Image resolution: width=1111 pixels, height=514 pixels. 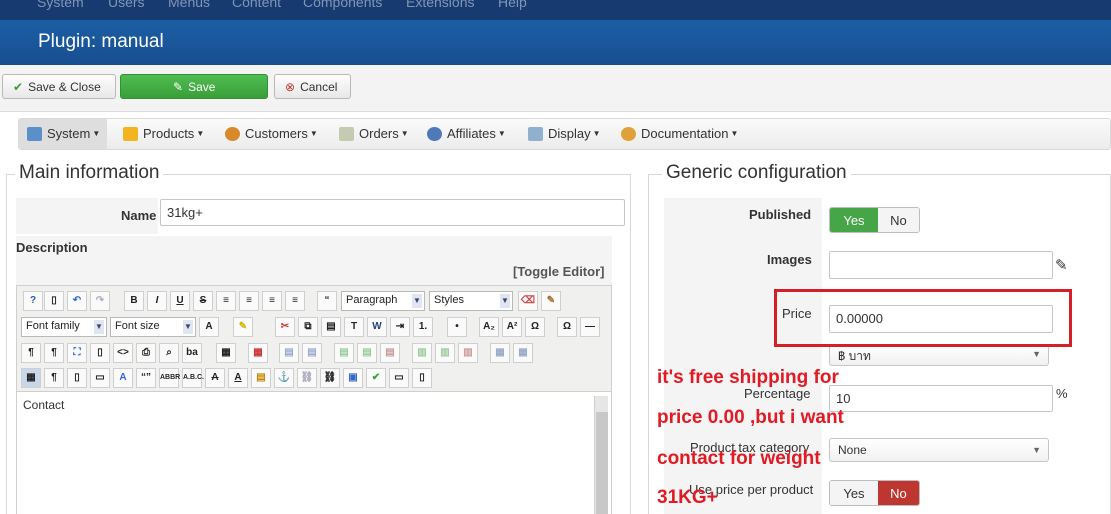 I want to click on tax-category-select: None ▼, so click(x=939, y=450).